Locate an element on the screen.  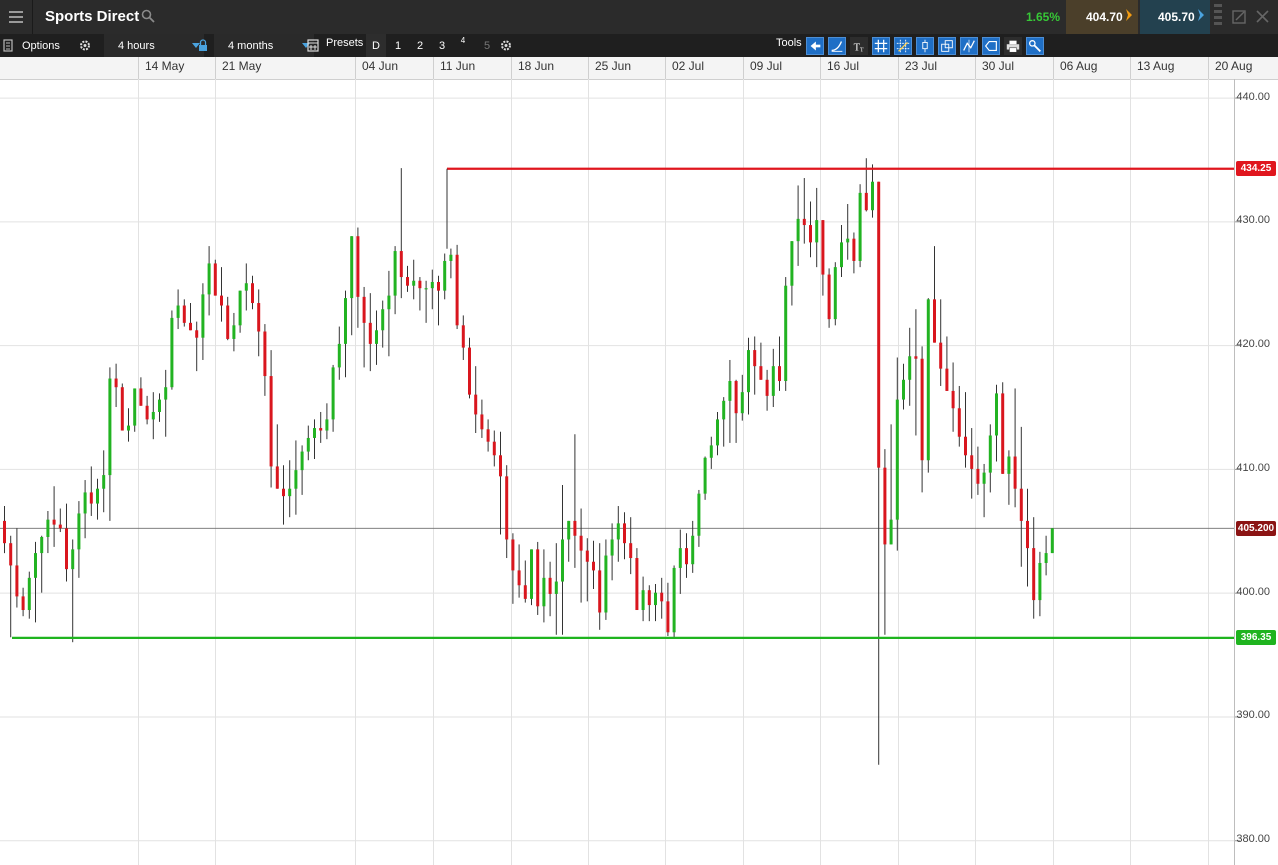
date-tick-label: 13 Aug is located at coordinates (1156, 66).